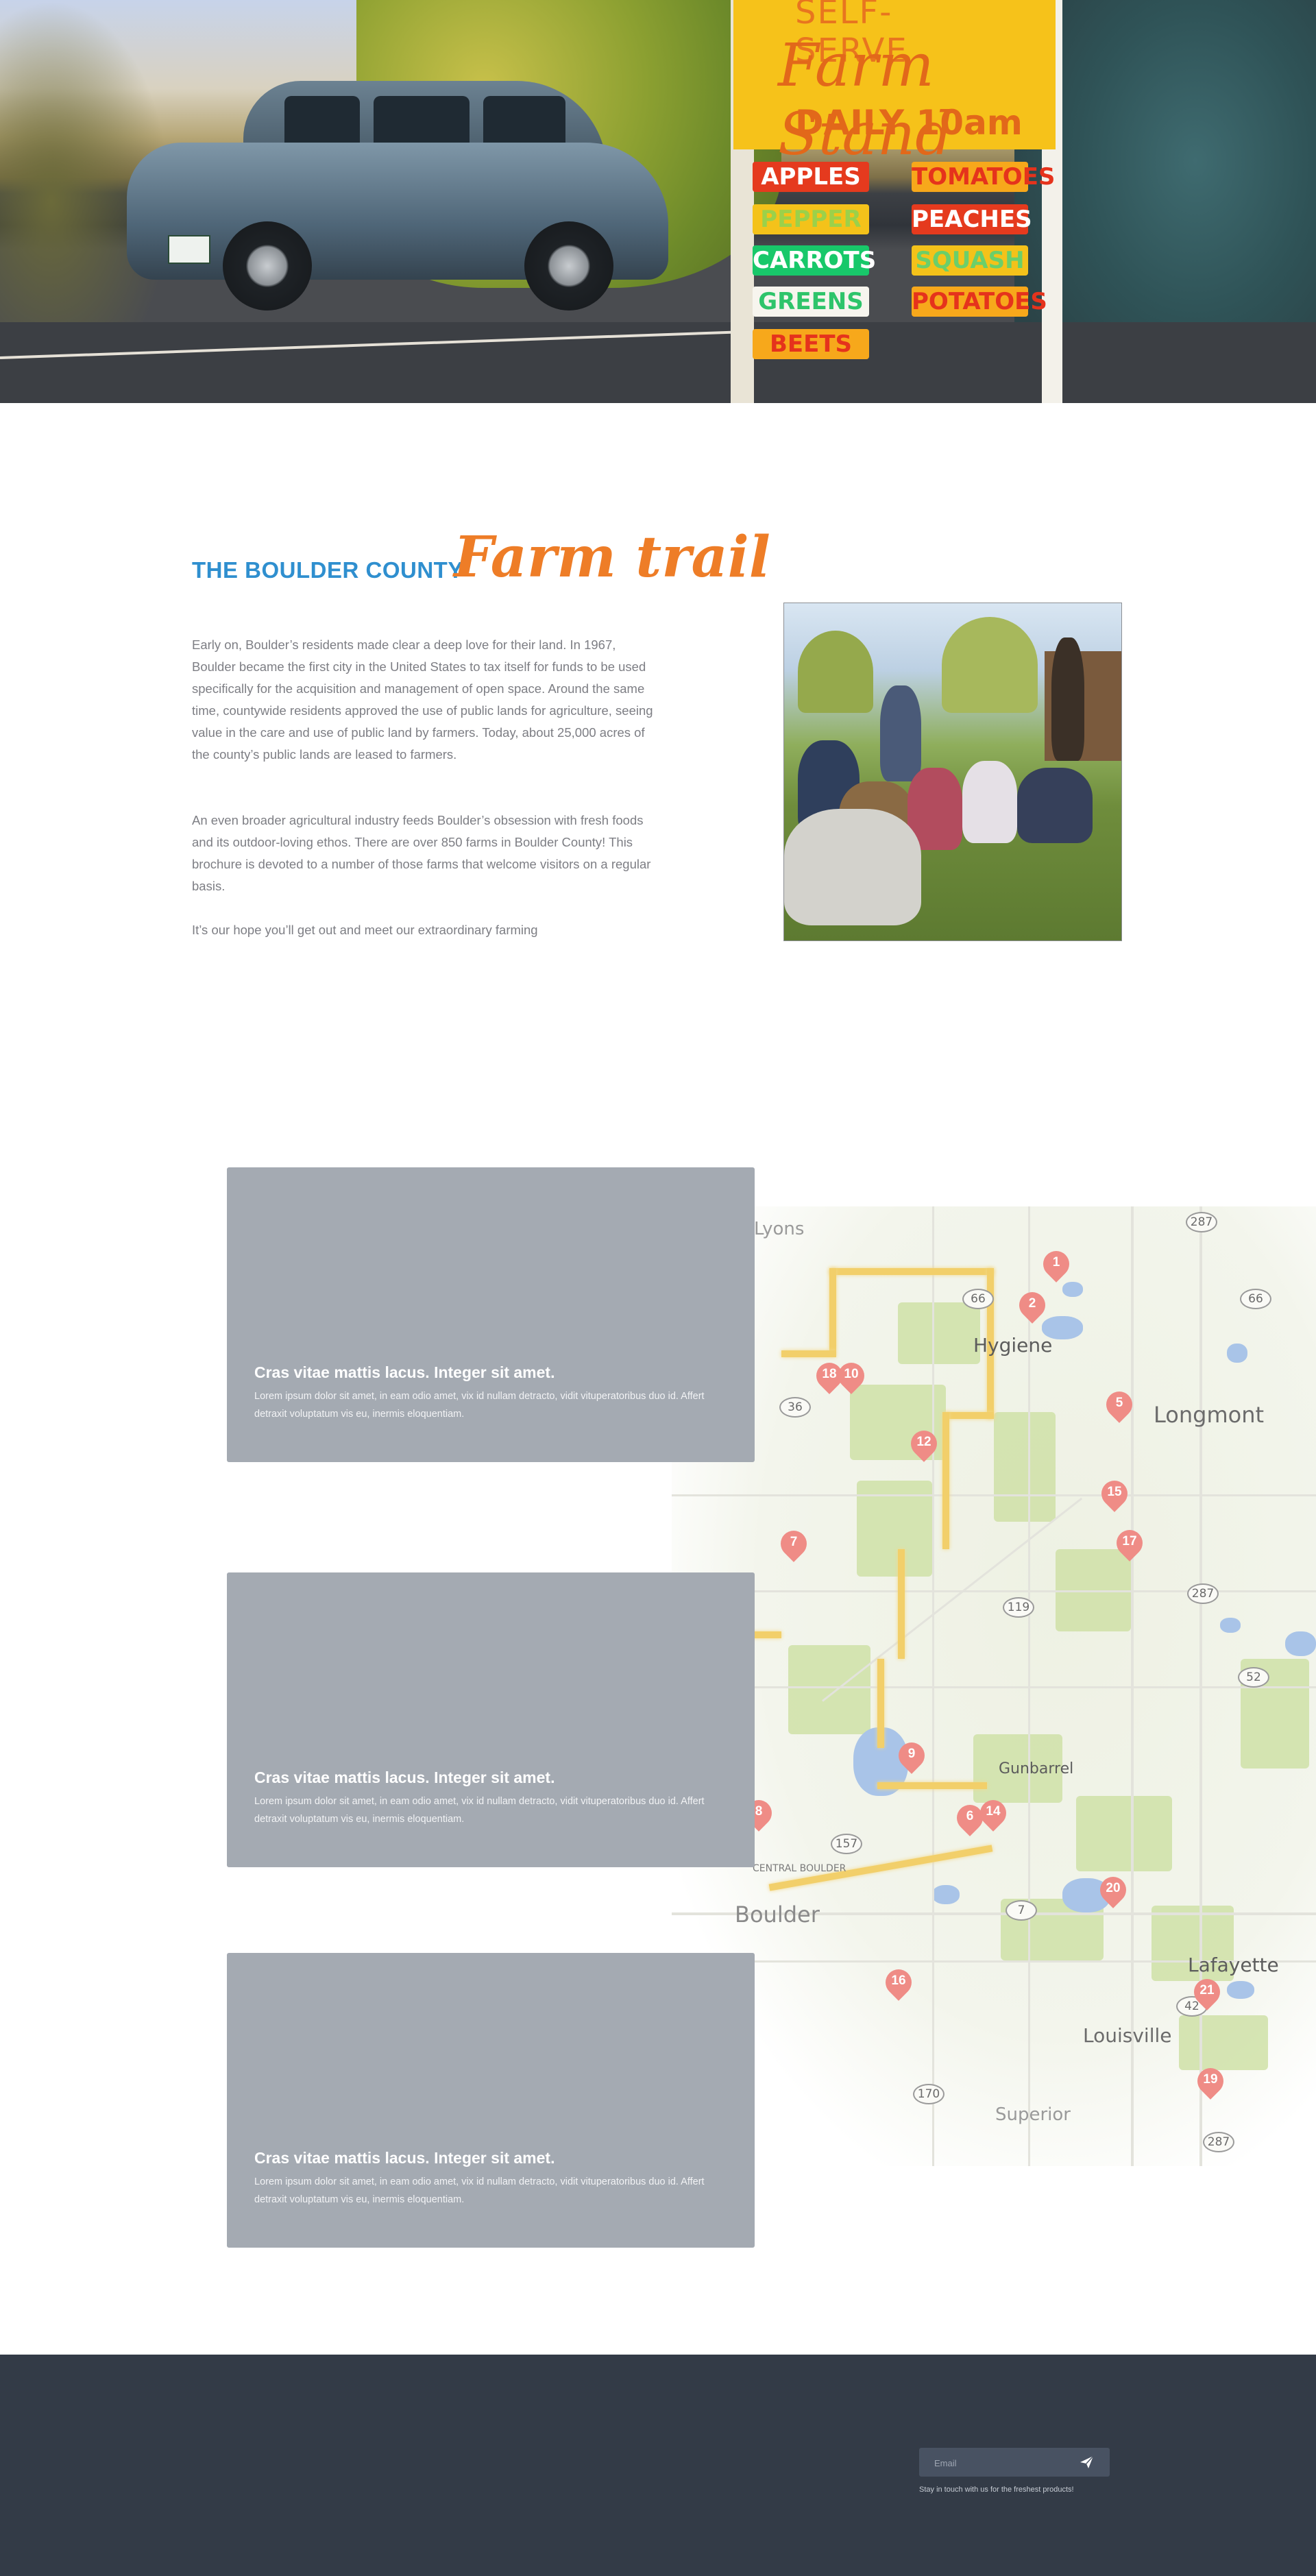 This screenshot has height=2576, width=1316. I want to click on map-label: CENTRAL BOULDER, so click(799, 1868).